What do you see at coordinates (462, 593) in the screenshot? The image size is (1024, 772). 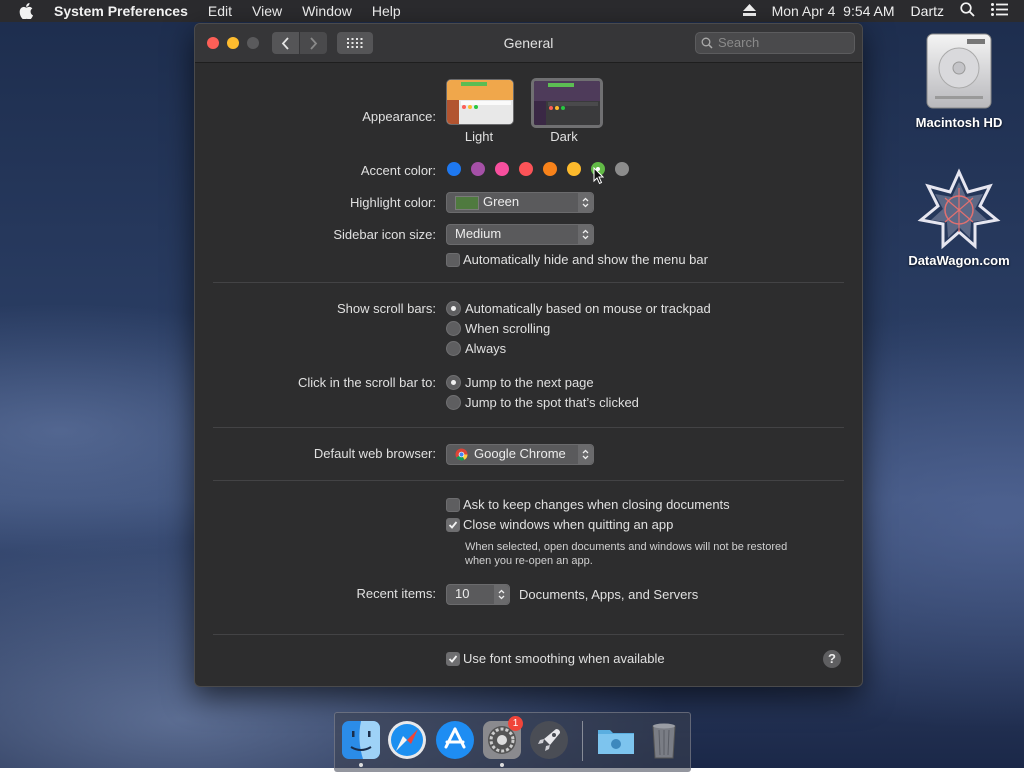 I see `recent-items-value: 10` at bounding box center [462, 593].